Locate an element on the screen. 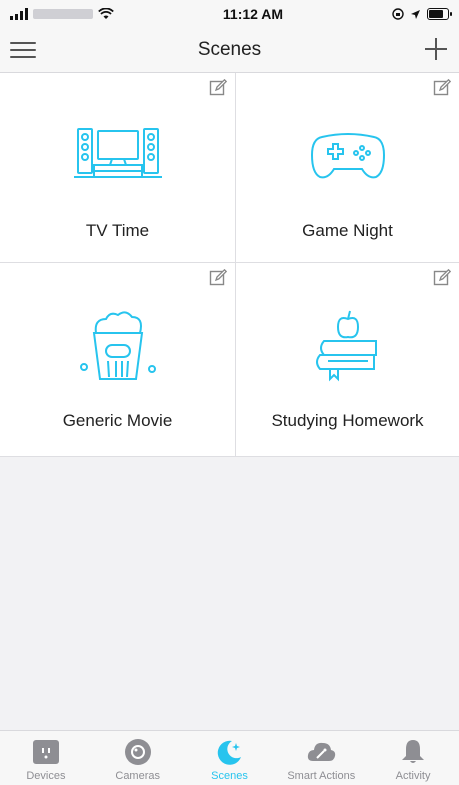 The width and height of the screenshot is (459, 785). cloud-wand-icon is located at coordinates (322, 751).